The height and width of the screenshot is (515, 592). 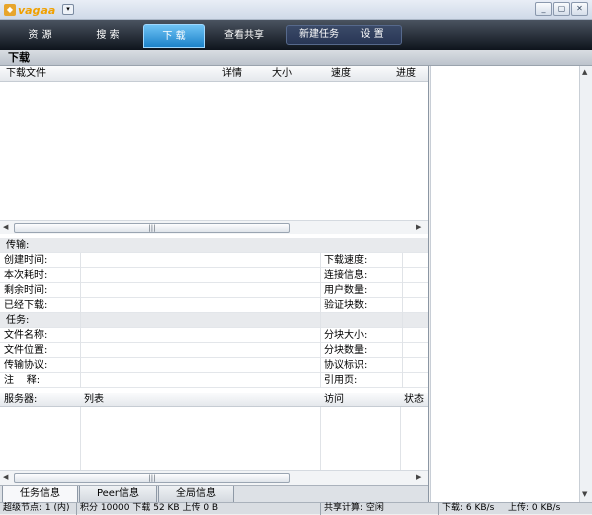 What do you see at coordinates (18, 245) in the screenshot?
I see `transfer-group-label: 传输:` at bounding box center [18, 245].